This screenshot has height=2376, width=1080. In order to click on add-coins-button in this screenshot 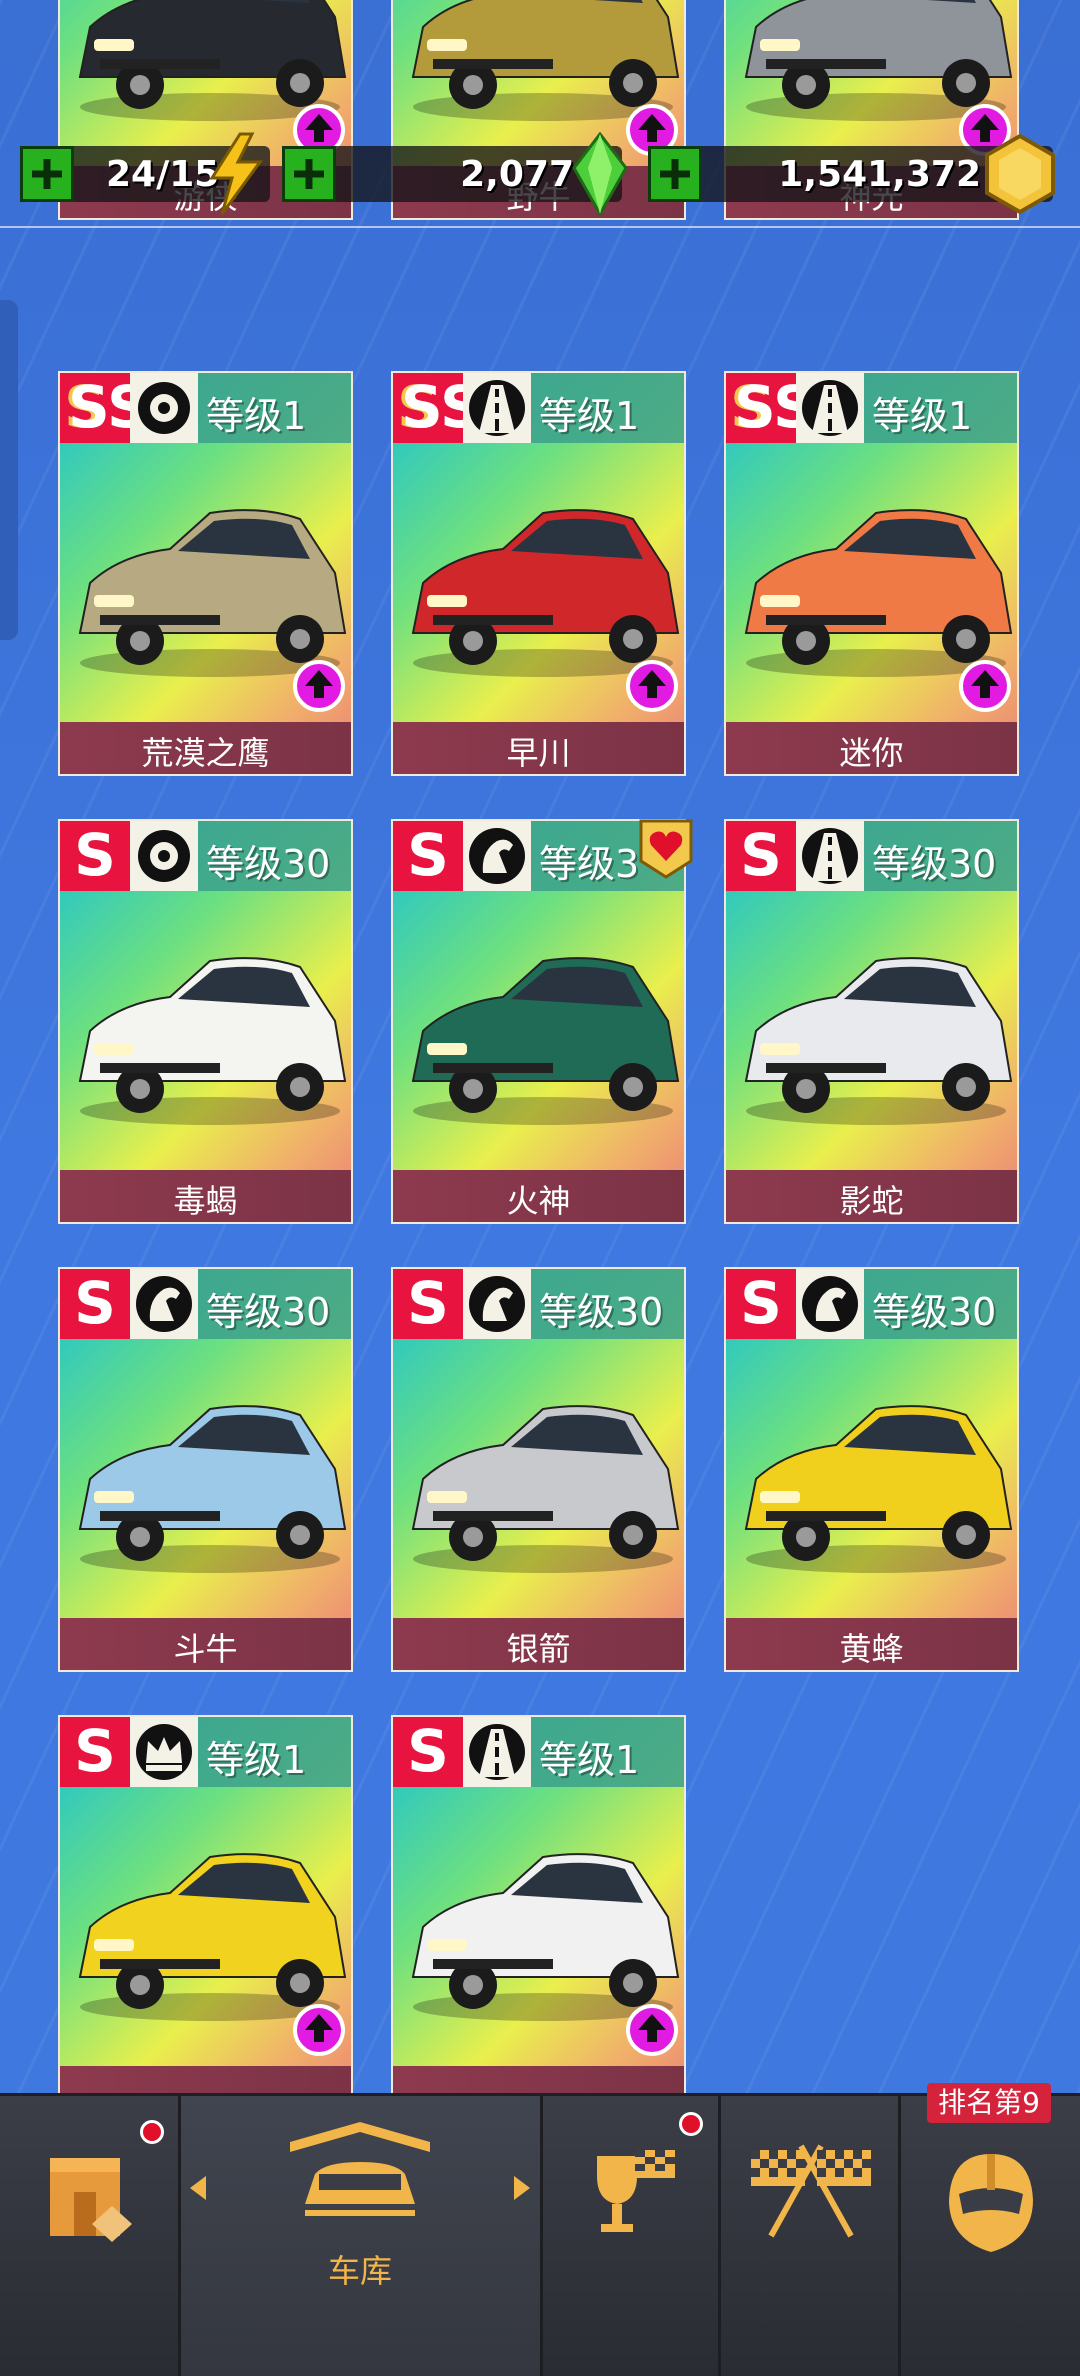, I will do `click(675, 174)`.